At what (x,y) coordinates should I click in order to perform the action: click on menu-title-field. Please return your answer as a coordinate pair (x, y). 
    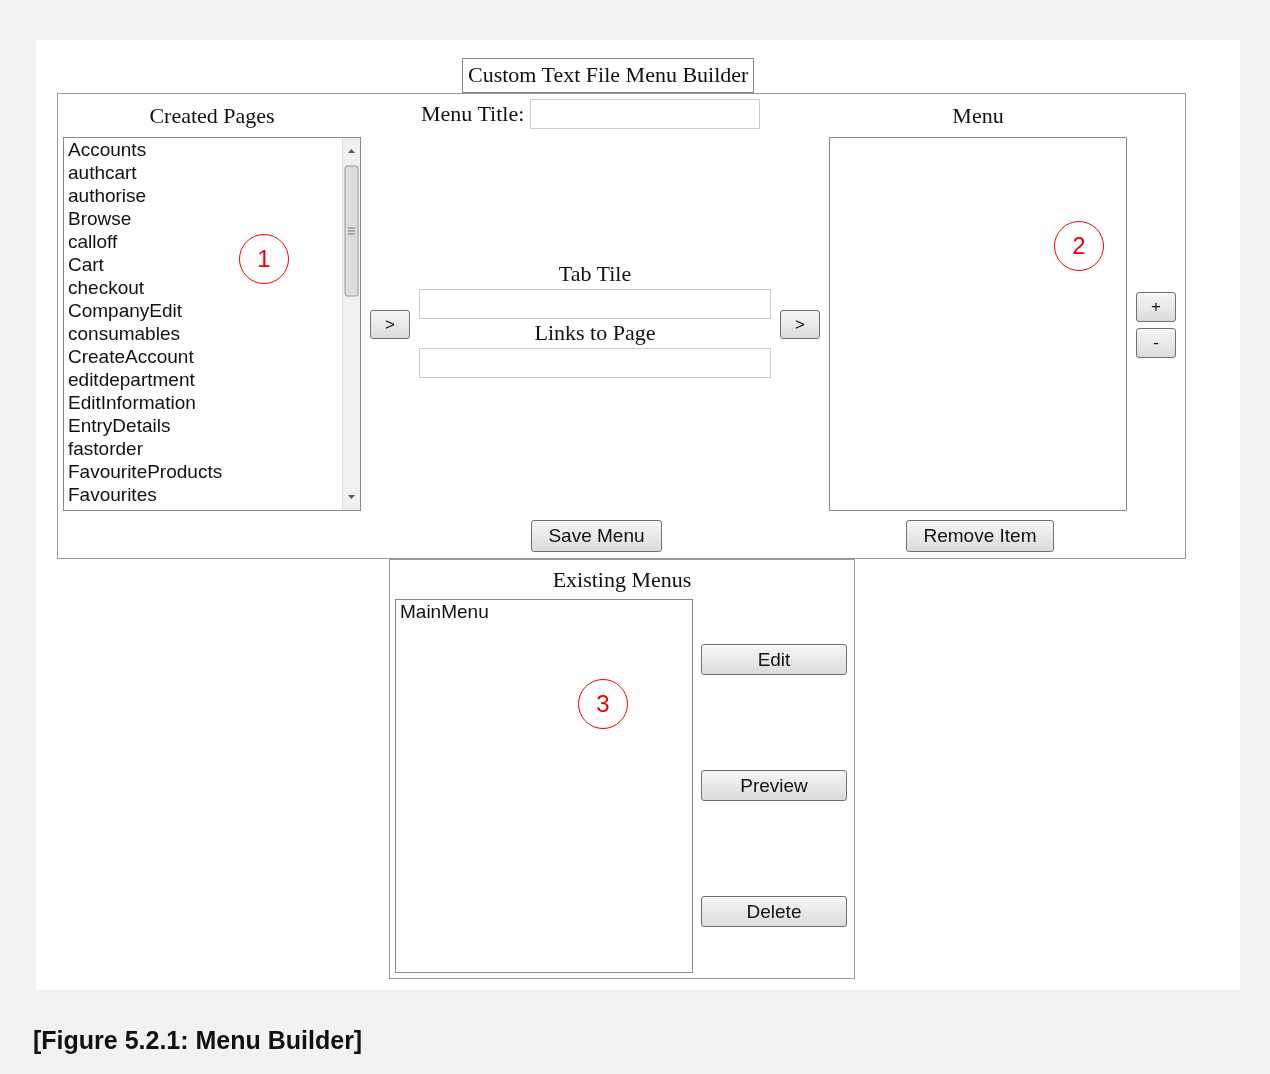
    Looking at the image, I should click on (645, 114).